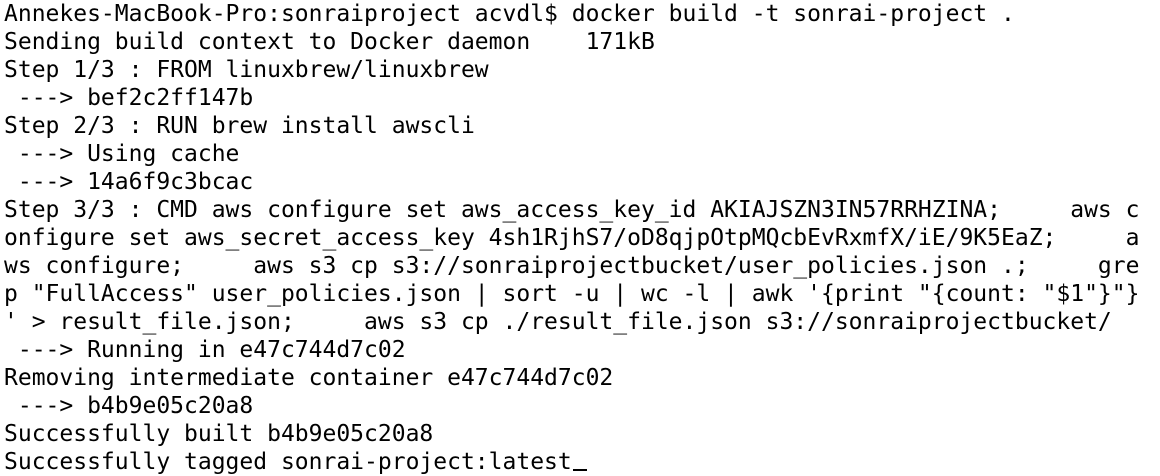 Image resolution: width=1160 pixels, height=476 pixels. What do you see at coordinates (129, 406) in the screenshot?
I see `terminal-line: ---> b4b9e05c20a8` at bounding box center [129, 406].